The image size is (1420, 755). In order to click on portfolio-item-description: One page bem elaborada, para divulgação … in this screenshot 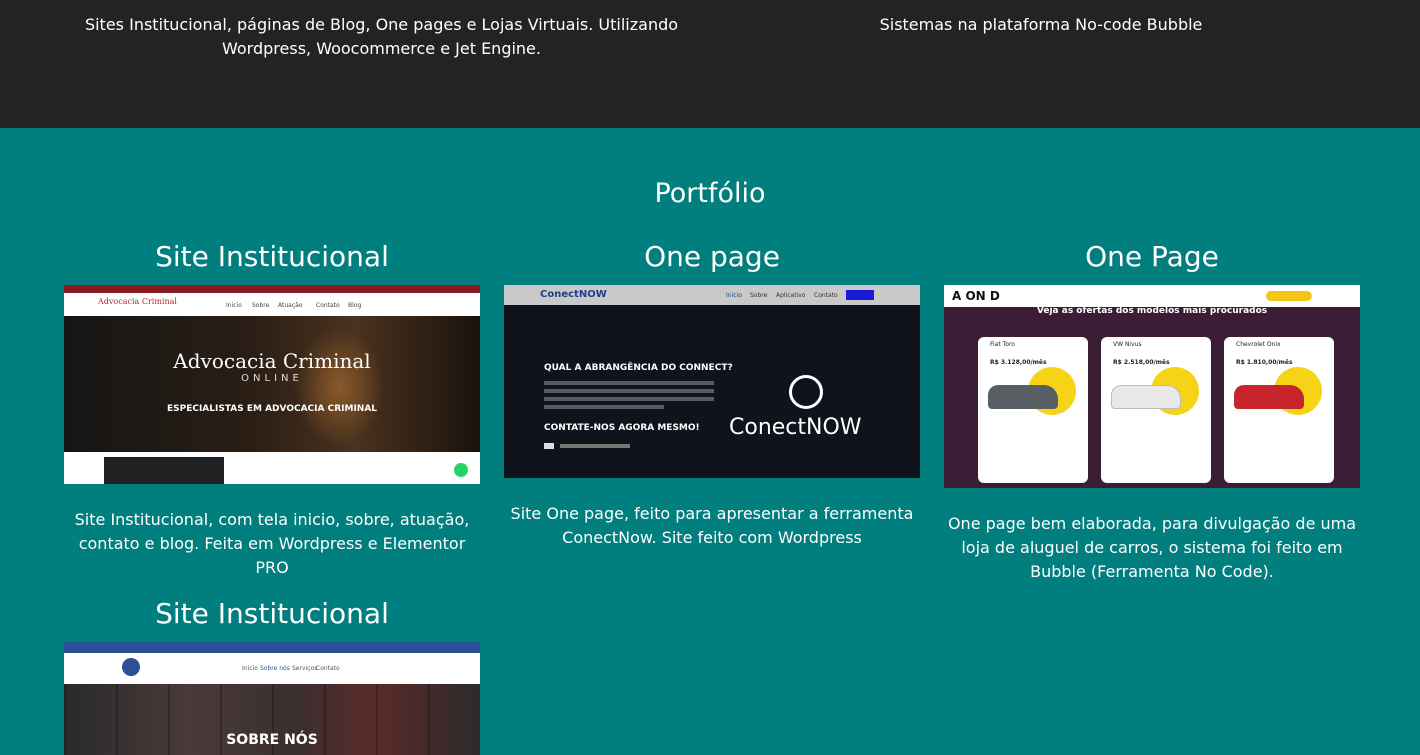, I will do `click(1152, 547)`.